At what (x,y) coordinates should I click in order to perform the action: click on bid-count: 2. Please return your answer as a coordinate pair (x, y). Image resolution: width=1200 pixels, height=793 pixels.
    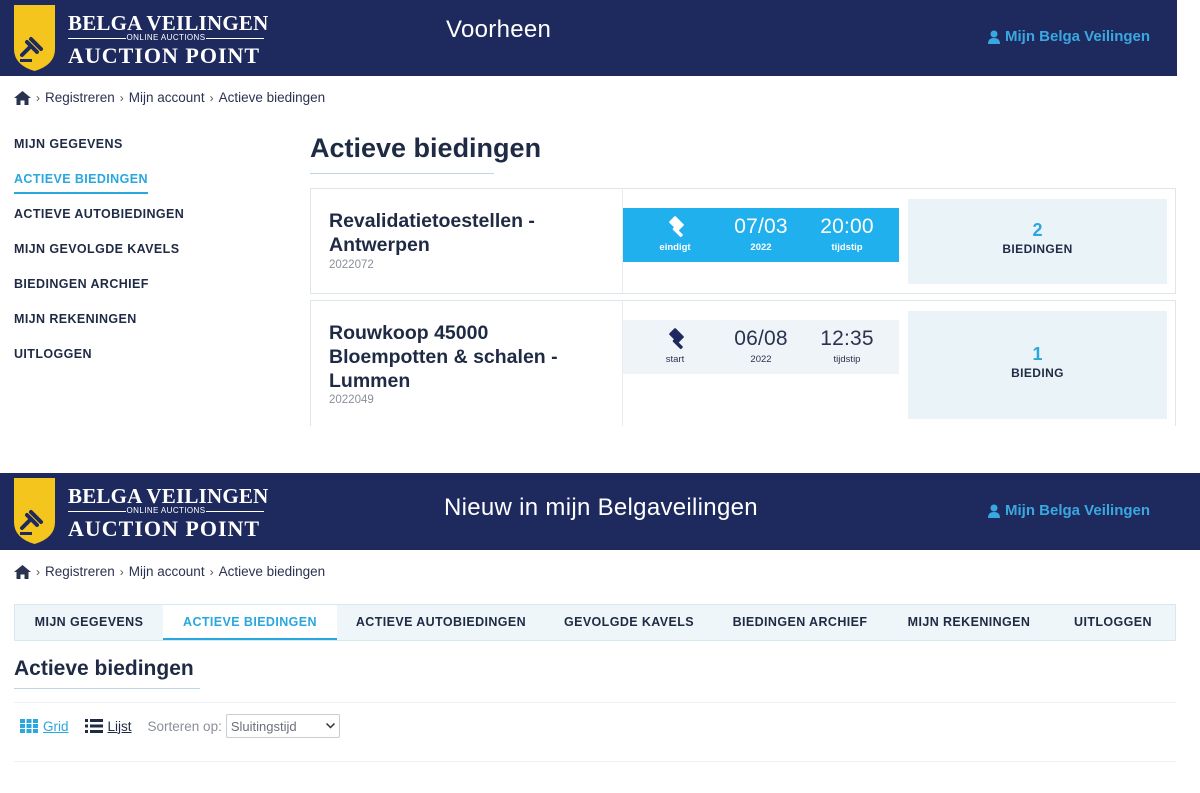
    Looking at the image, I should click on (1037, 230).